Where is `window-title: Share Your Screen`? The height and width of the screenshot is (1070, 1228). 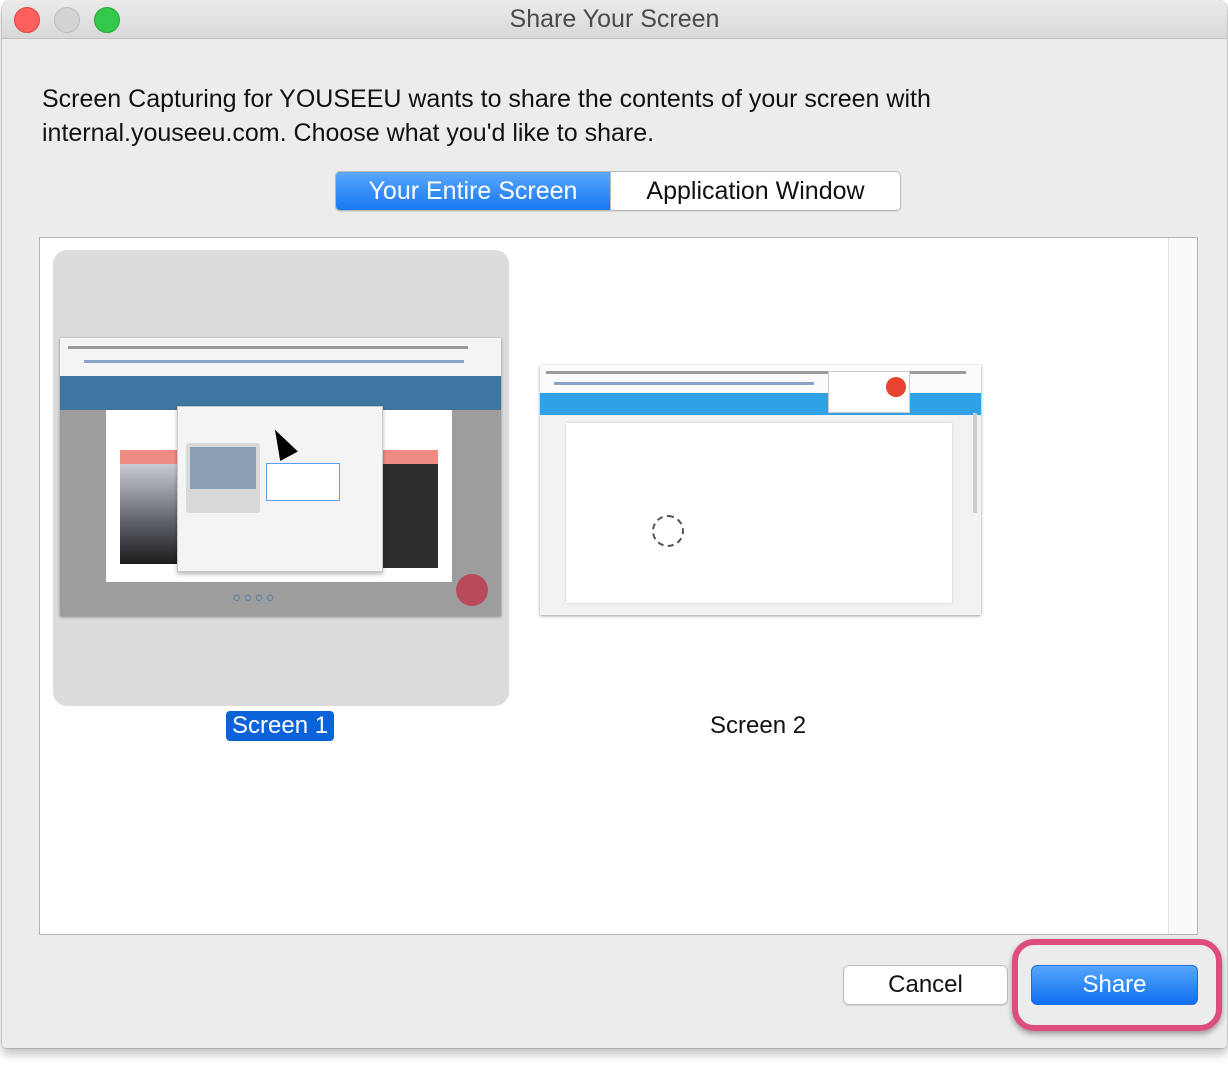 window-title: Share Your Screen is located at coordinates (614, 19).